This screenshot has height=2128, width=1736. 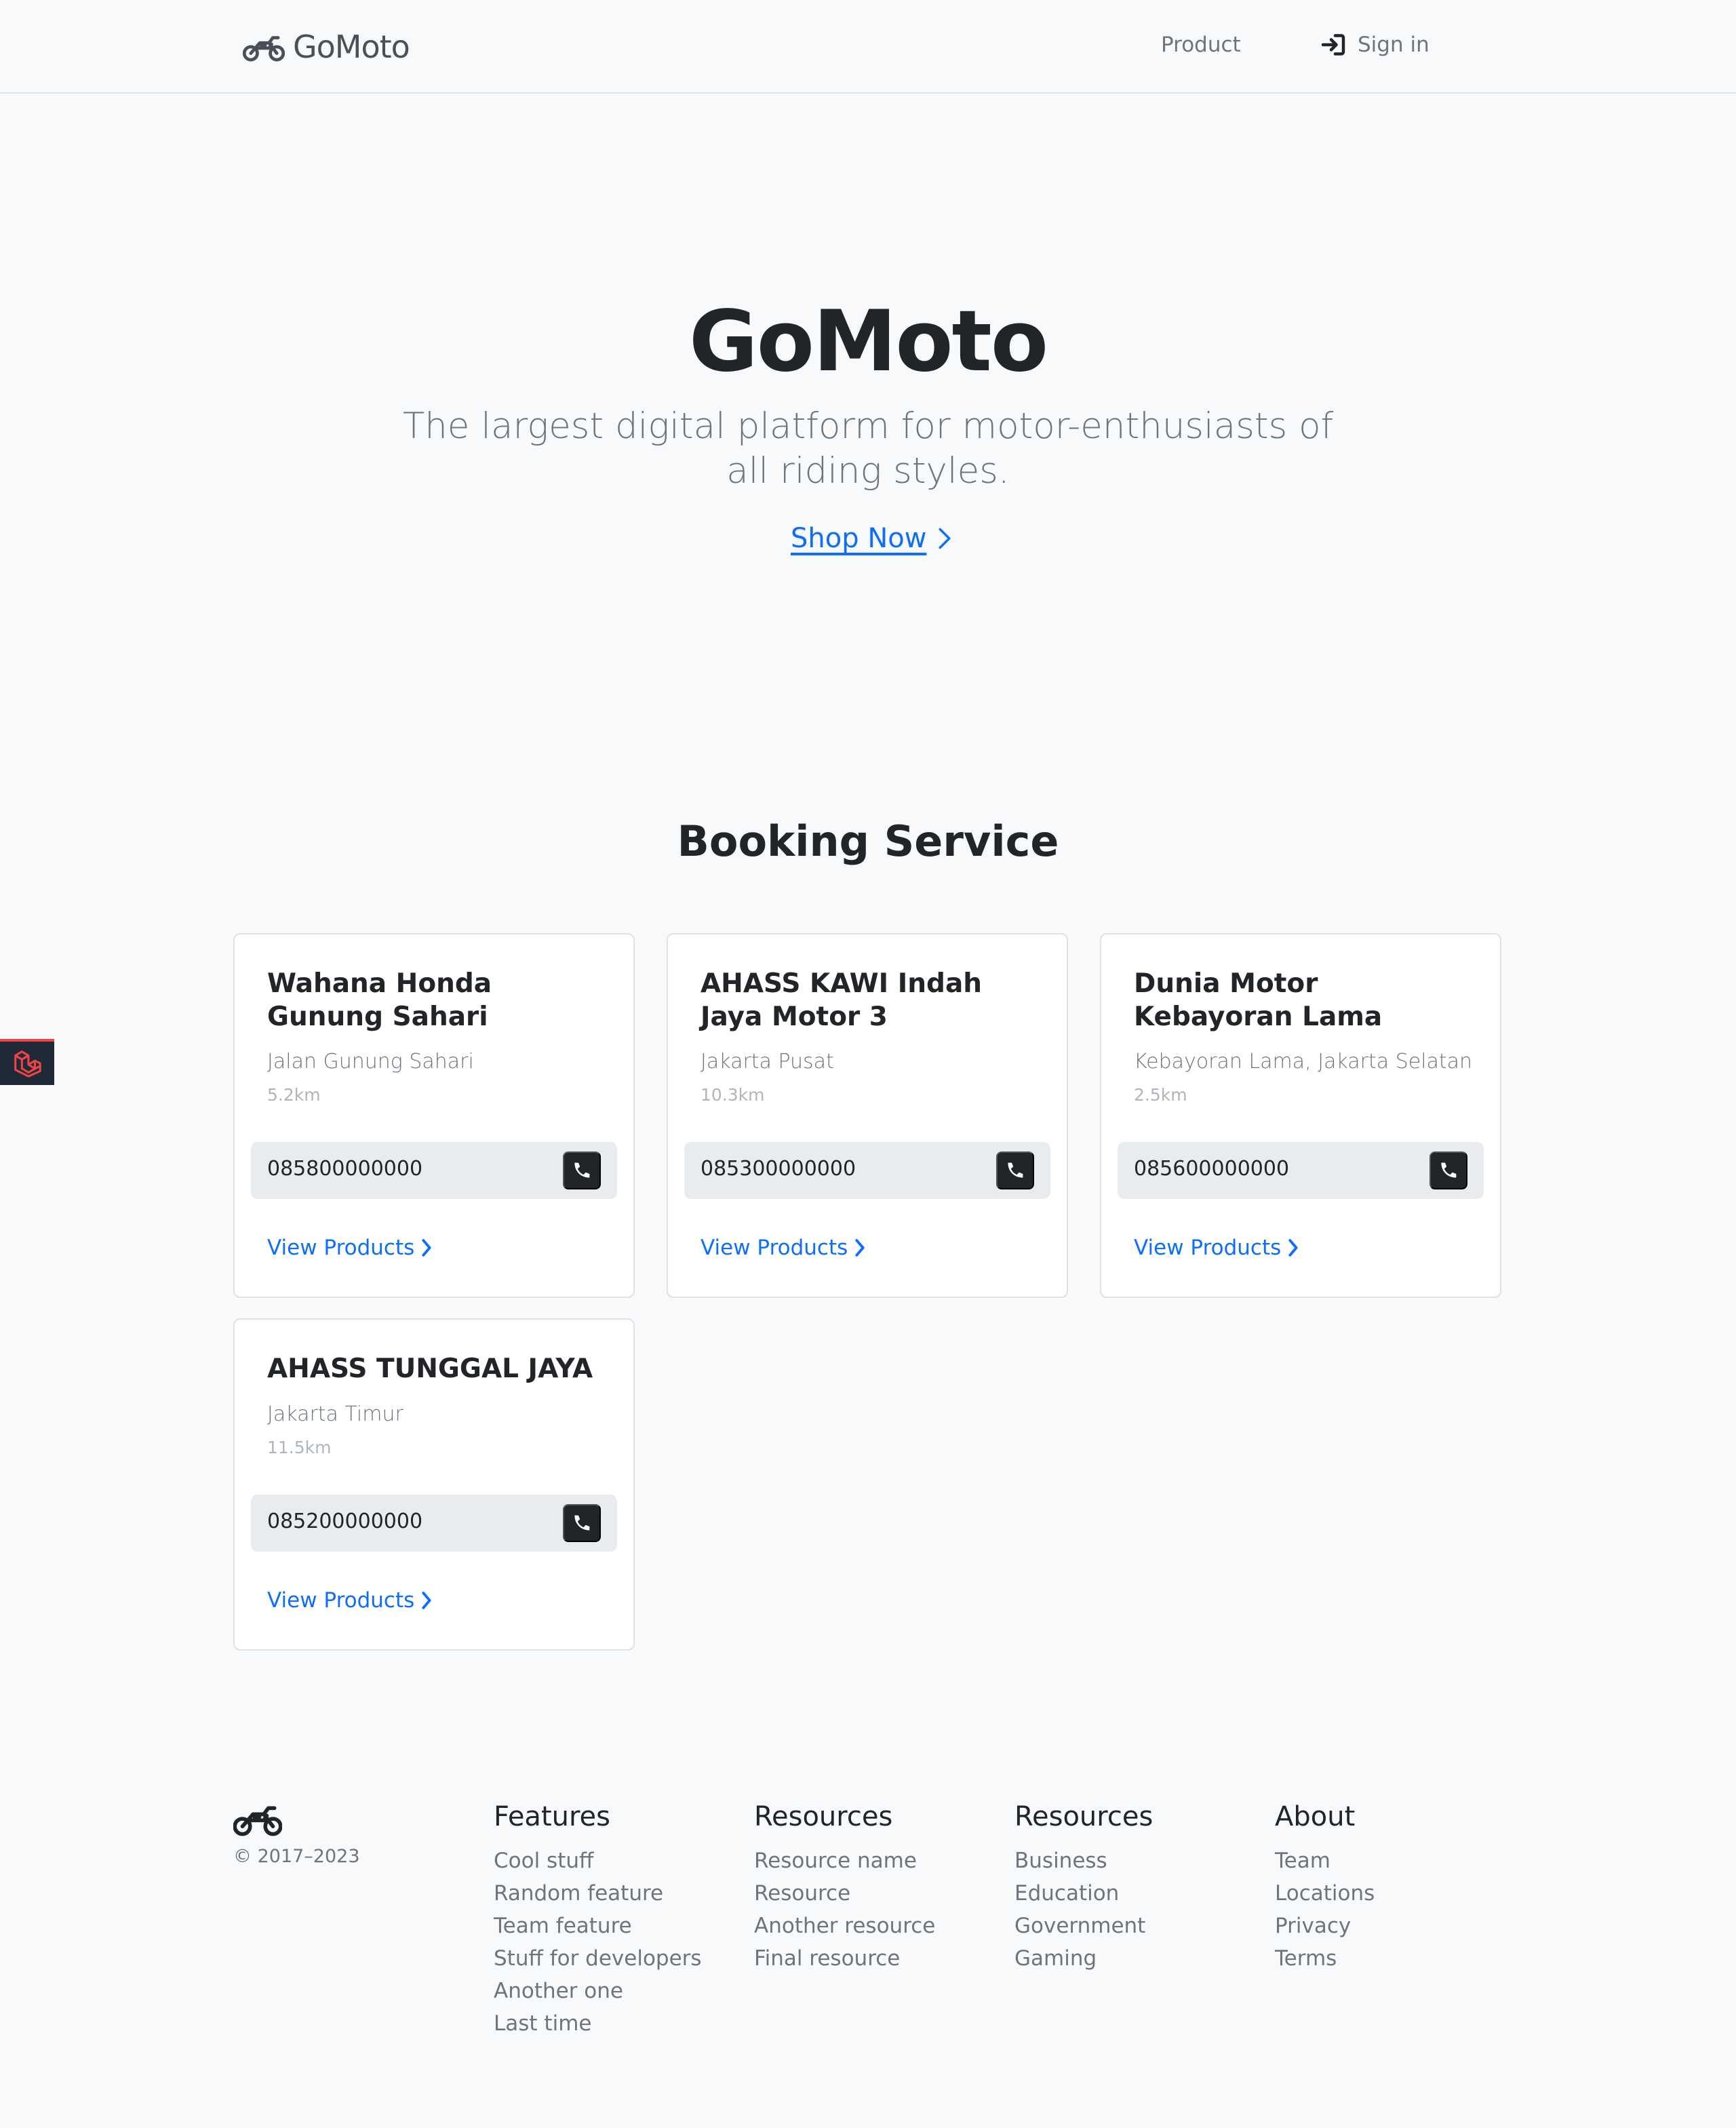 What do you see at coordinates (867, 1170) in the screenshot?
I see `phone-box: 085300000000` at bounding box center [867, 1170].